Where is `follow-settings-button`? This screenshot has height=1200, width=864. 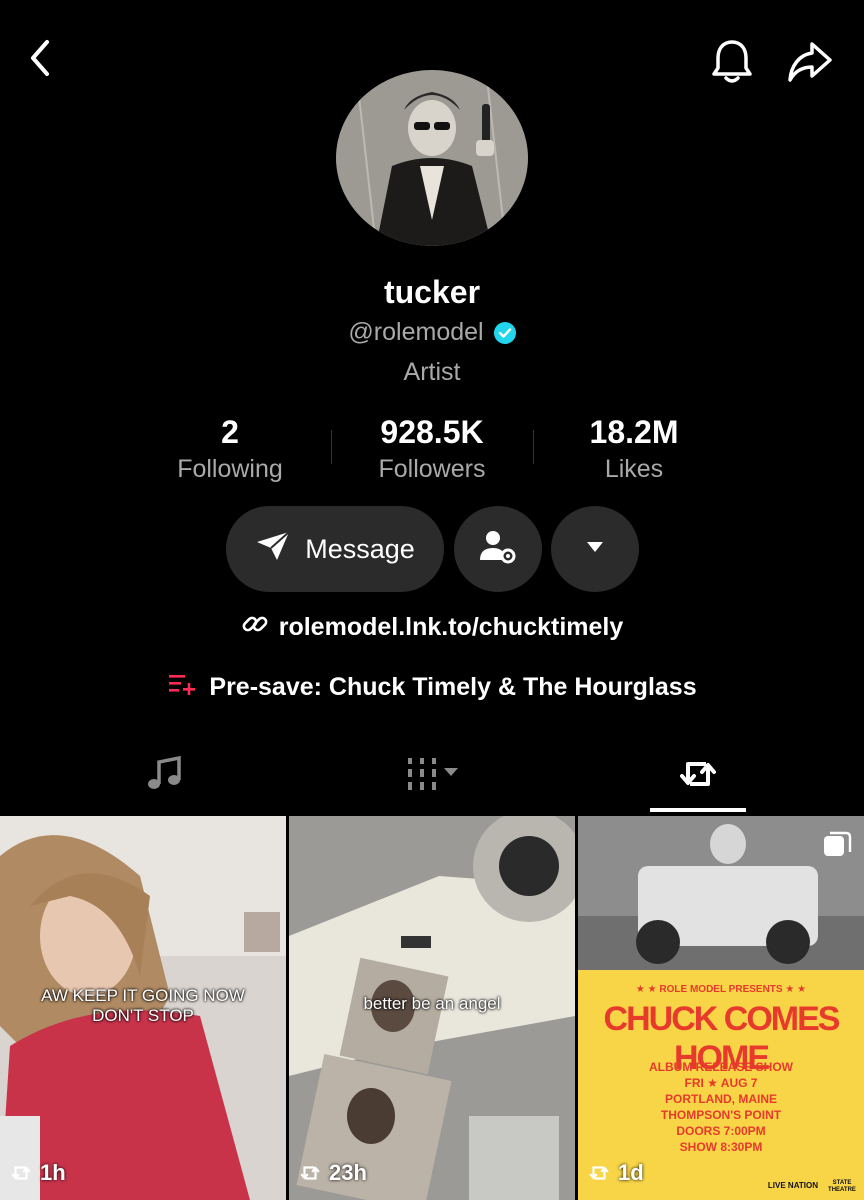 follow-settings-button is located at coordinates (498, 549).